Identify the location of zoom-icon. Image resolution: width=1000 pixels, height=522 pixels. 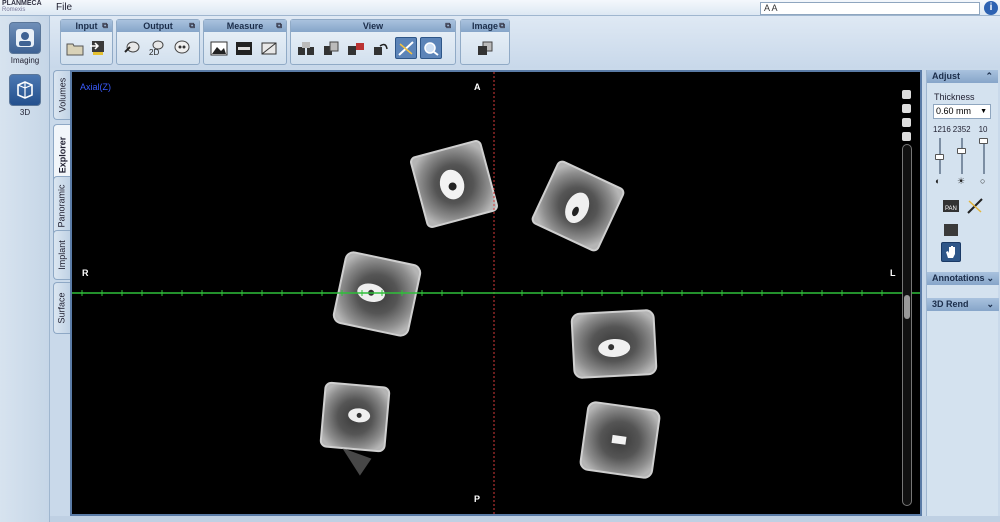
(431, 48).